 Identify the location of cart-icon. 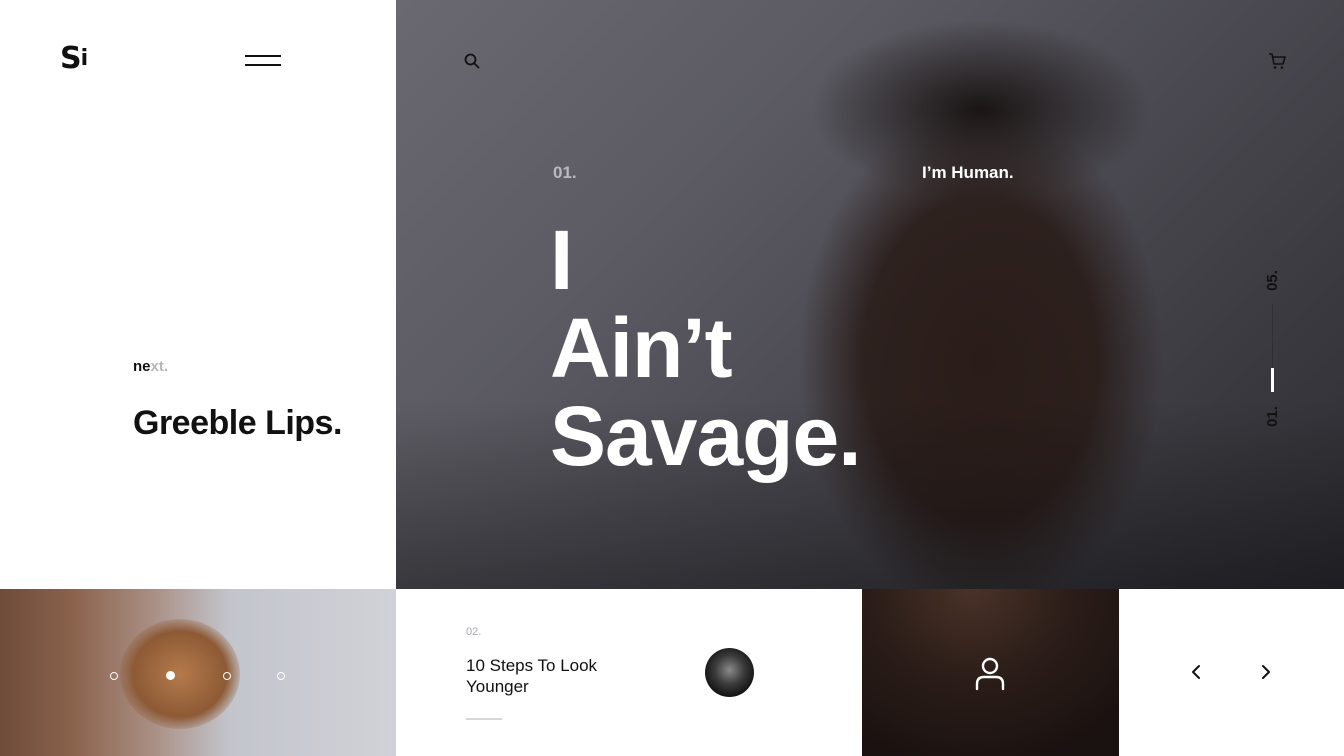
(1277, 61).